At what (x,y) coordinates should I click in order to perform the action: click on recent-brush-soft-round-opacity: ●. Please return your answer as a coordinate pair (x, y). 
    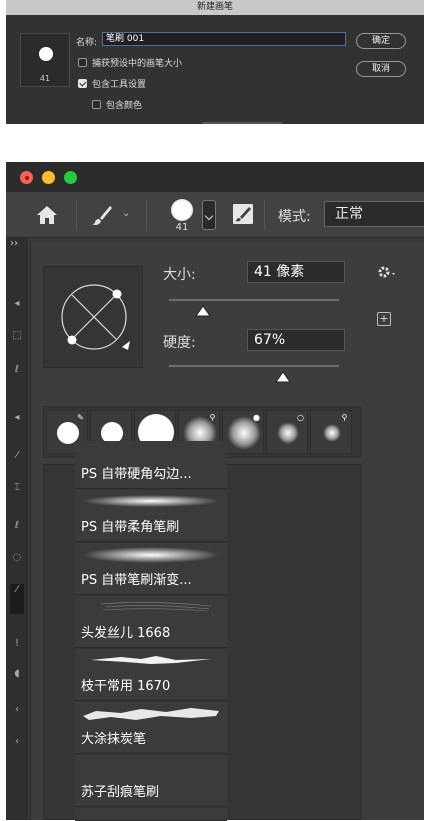
    Looking at the image, I should click on (243, 432).